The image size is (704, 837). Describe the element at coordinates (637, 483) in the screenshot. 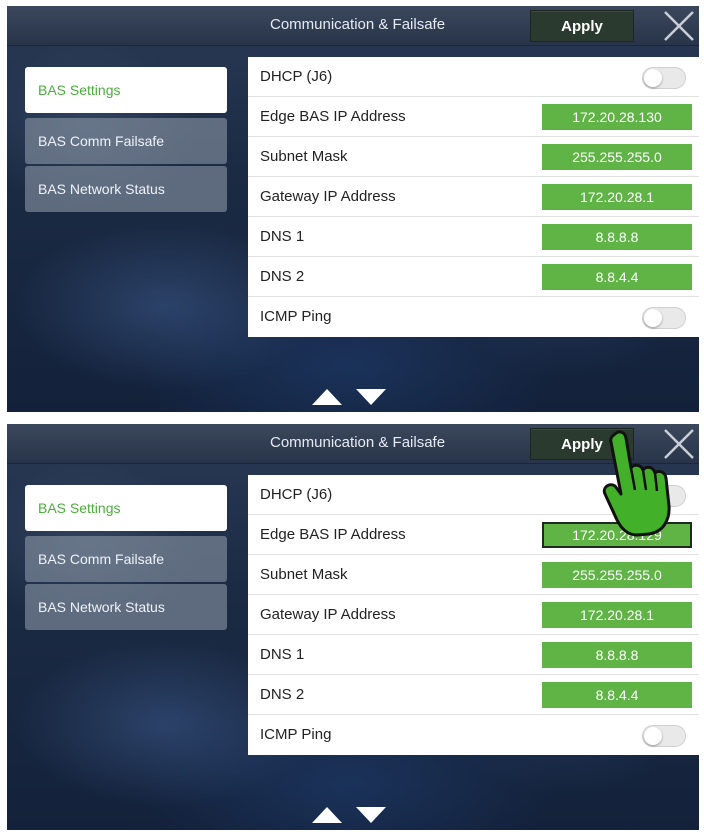

I see `pointing-hand-icon` at that location.